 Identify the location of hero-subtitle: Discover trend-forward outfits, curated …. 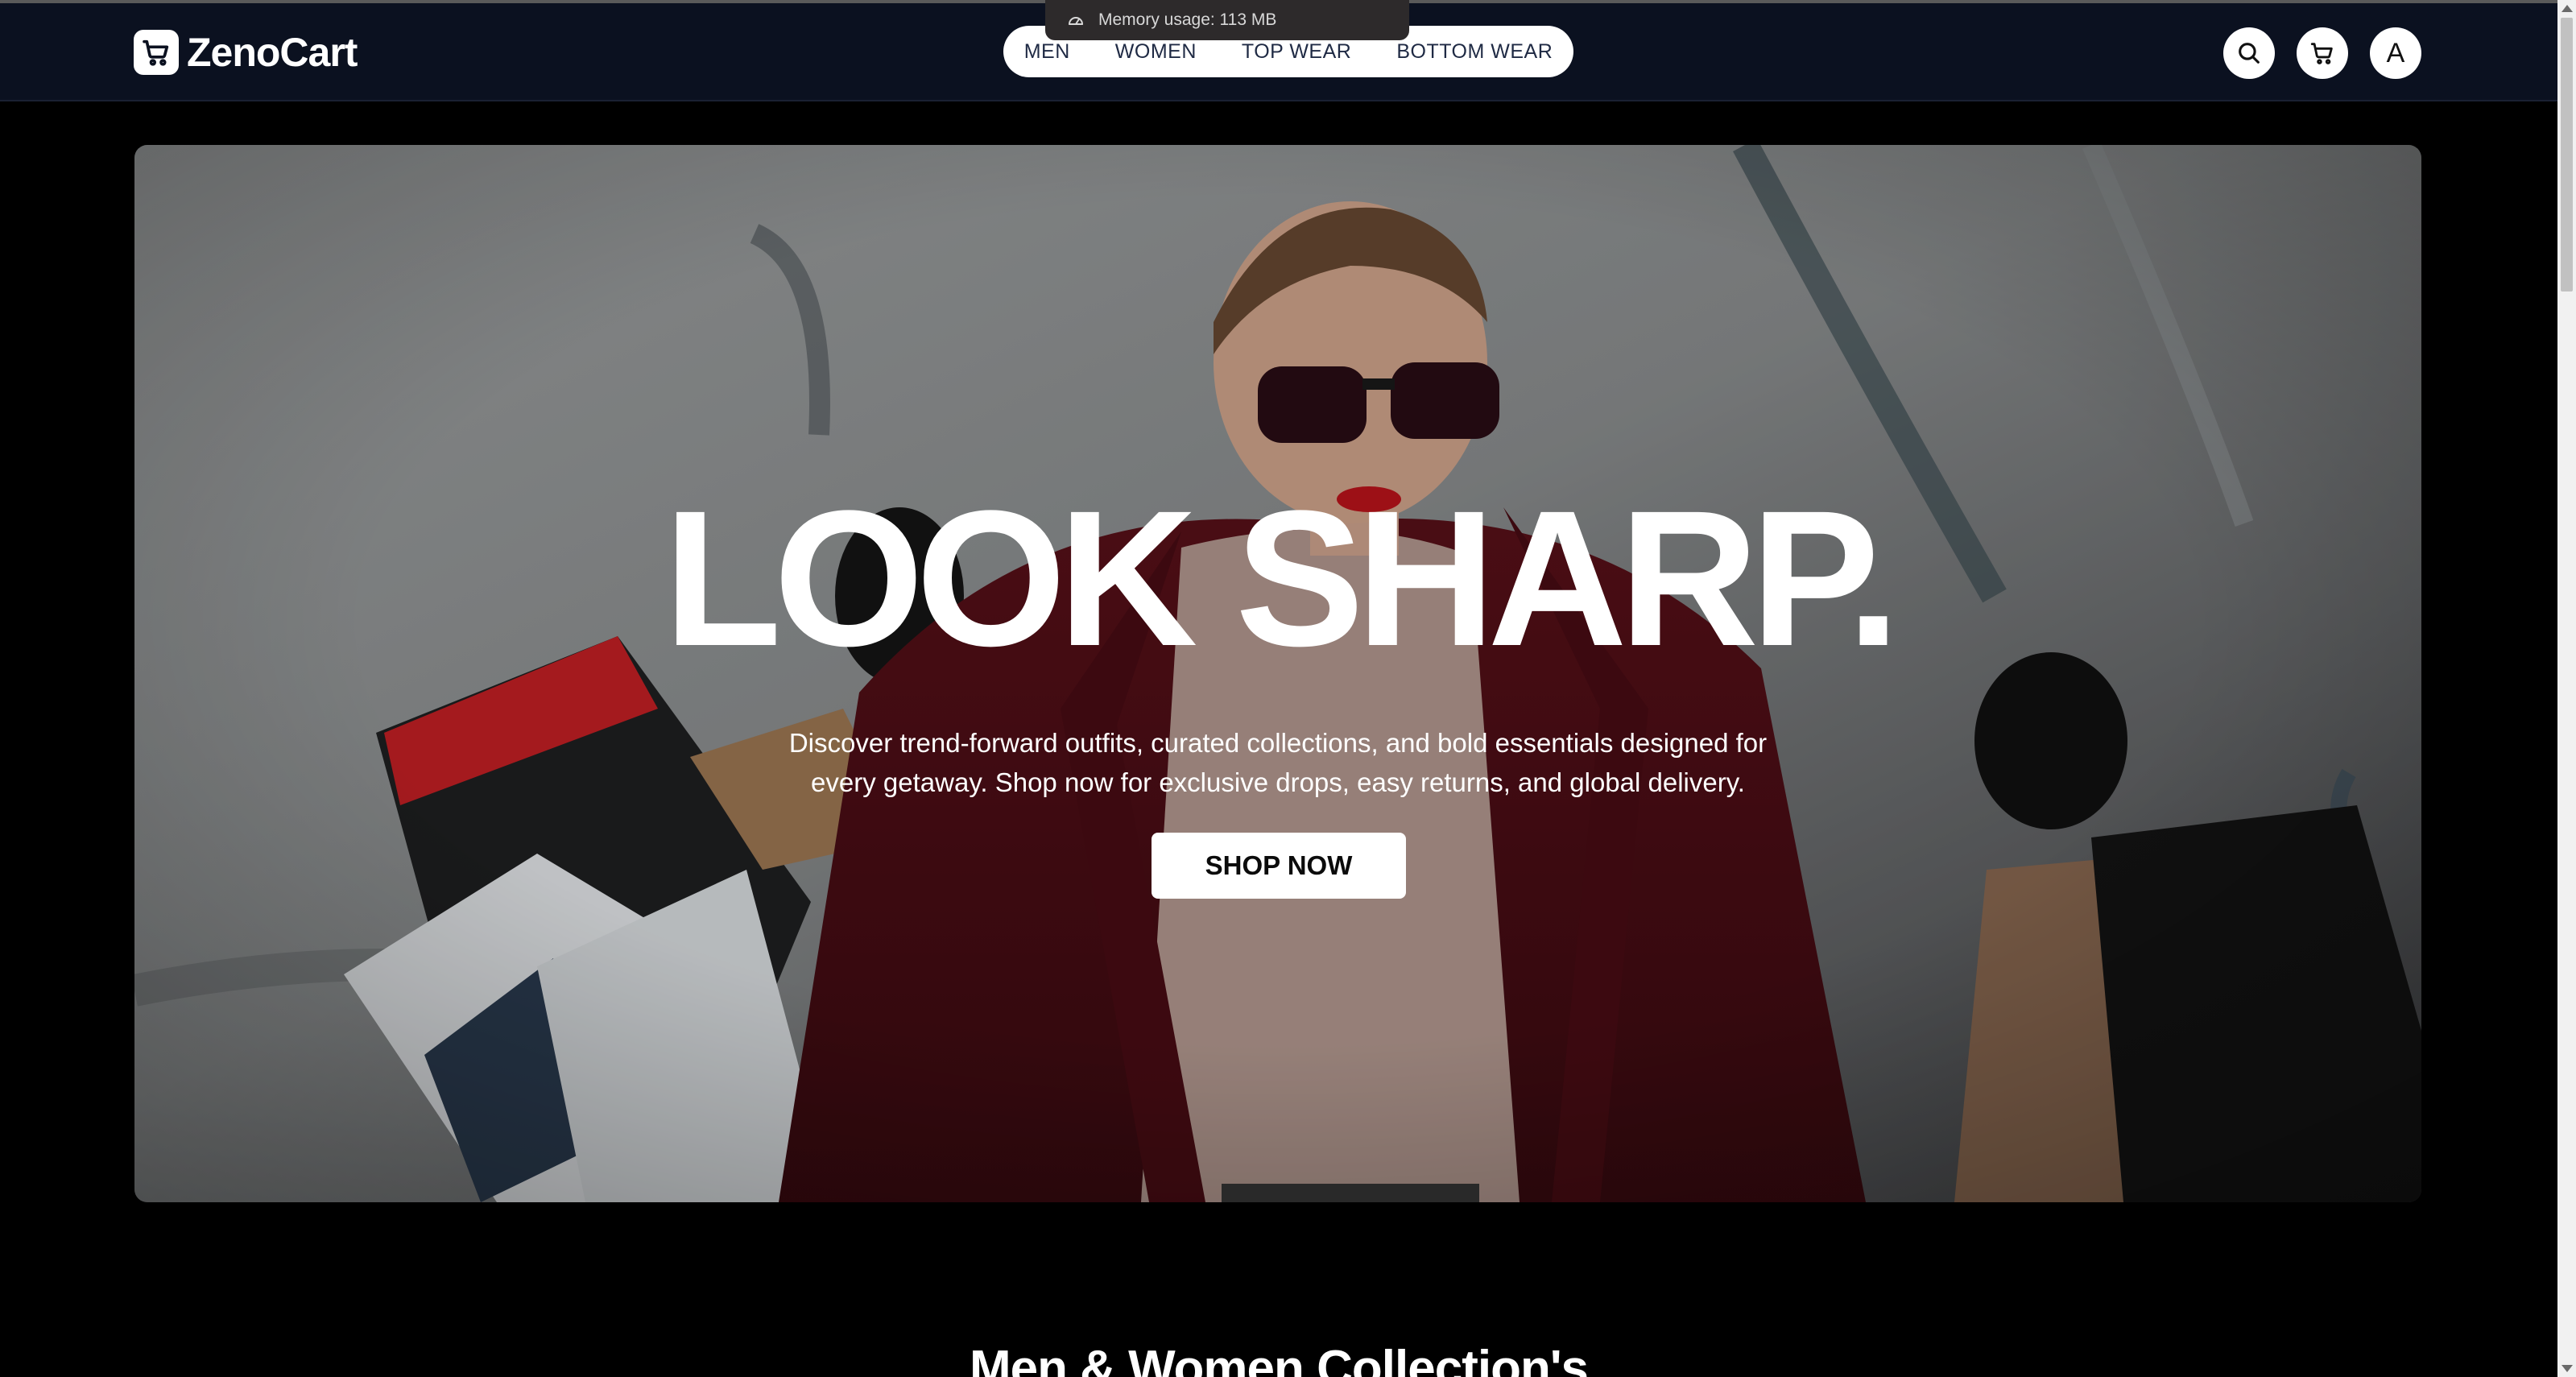
(1278, 762).